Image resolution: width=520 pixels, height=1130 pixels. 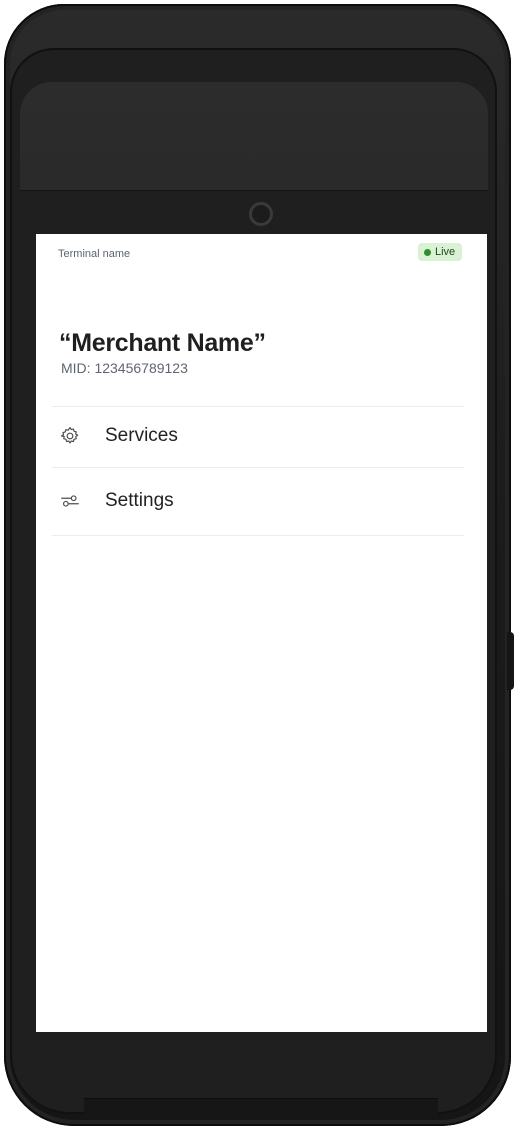 I want to click on live-status-label: Live, so click(x=445, y=252).